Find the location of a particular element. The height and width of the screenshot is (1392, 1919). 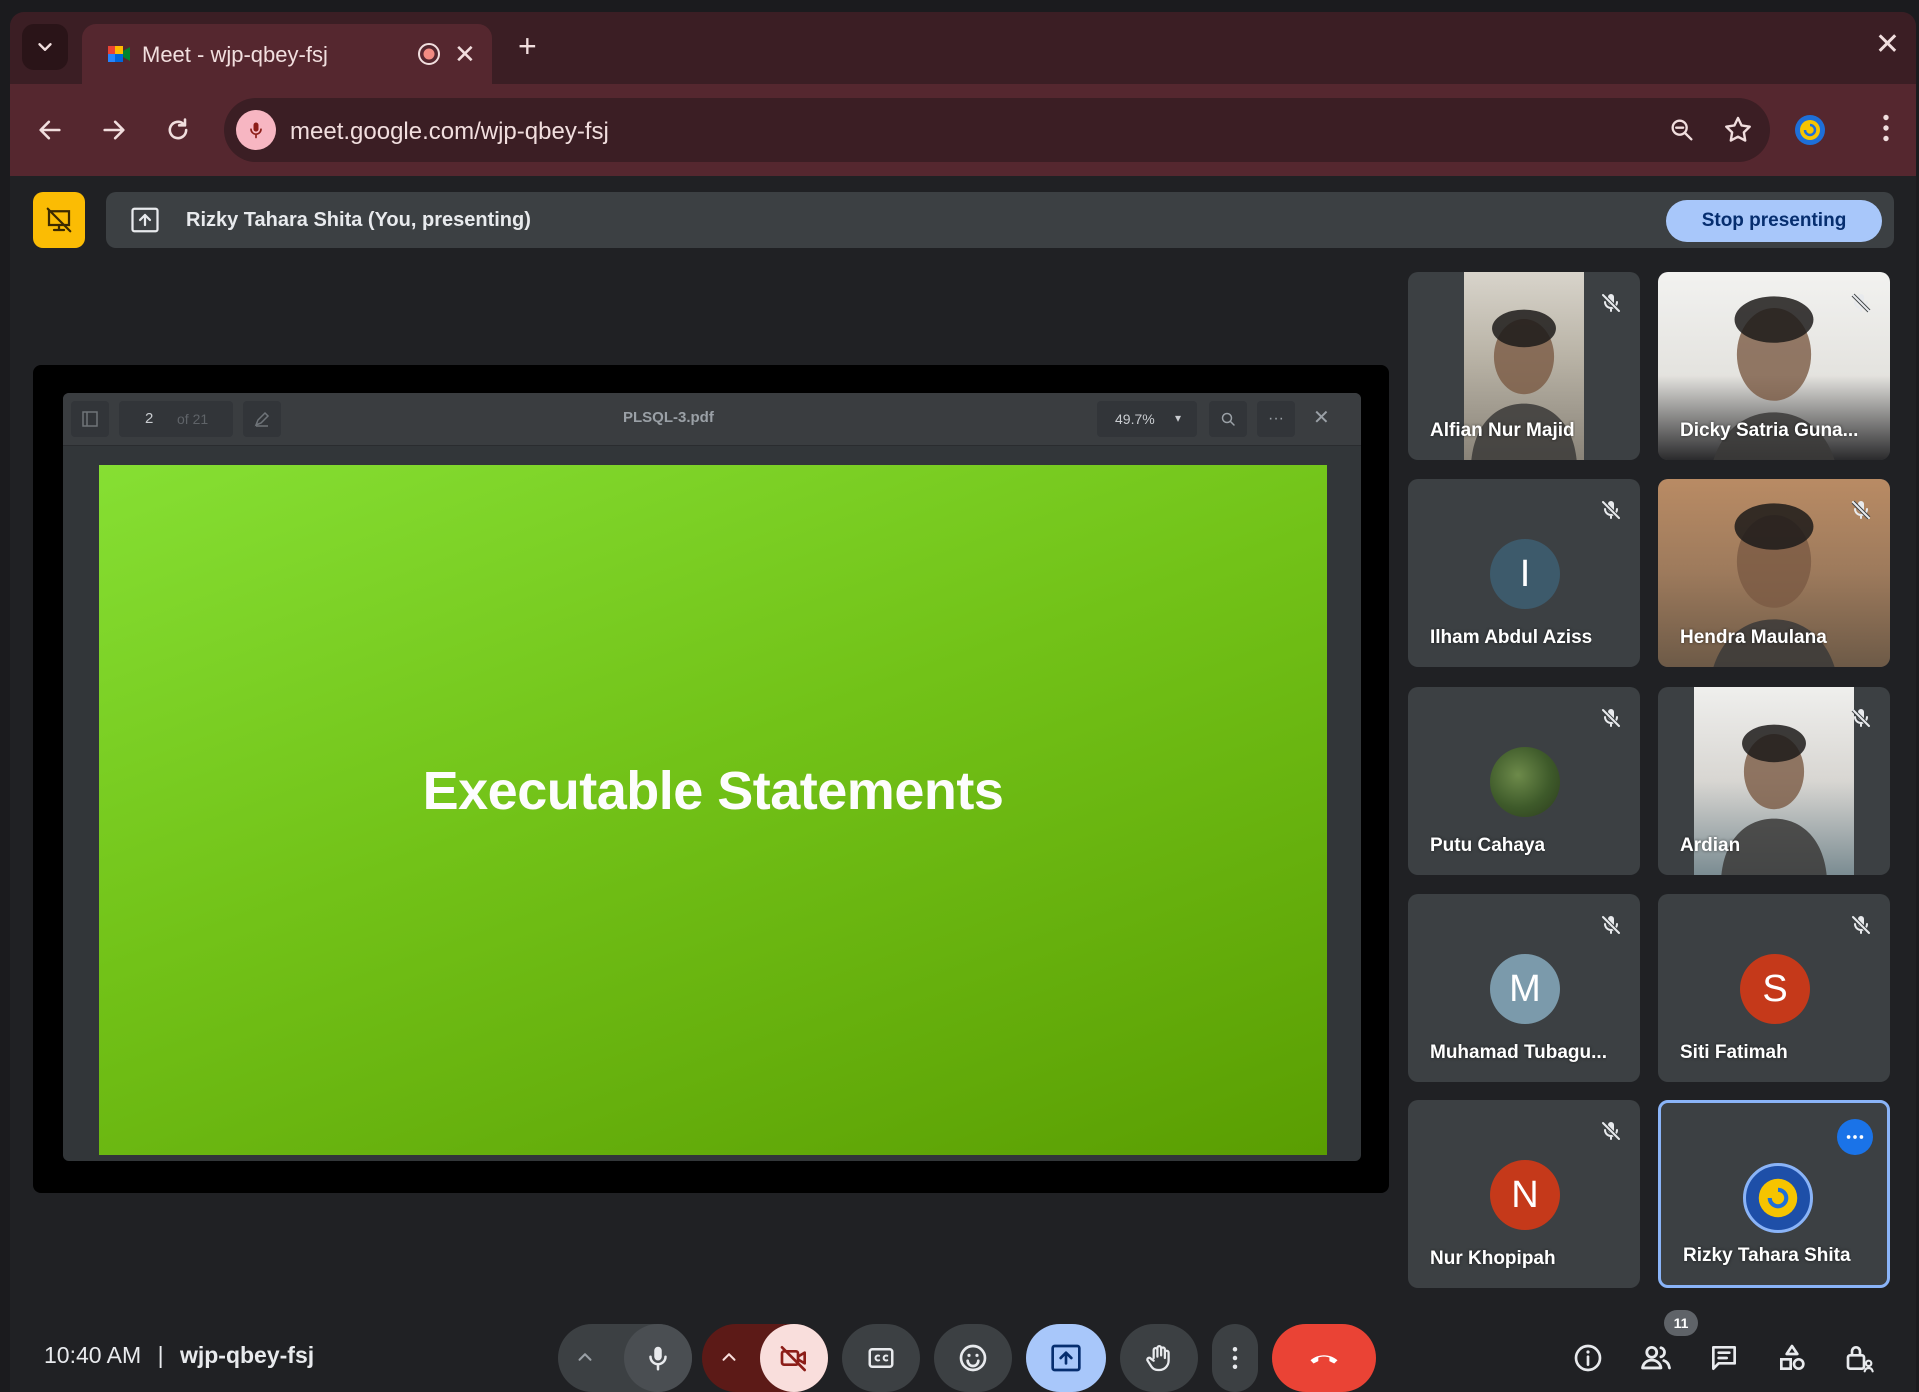

site-mic-indicator is located at coordinates (256, 130).